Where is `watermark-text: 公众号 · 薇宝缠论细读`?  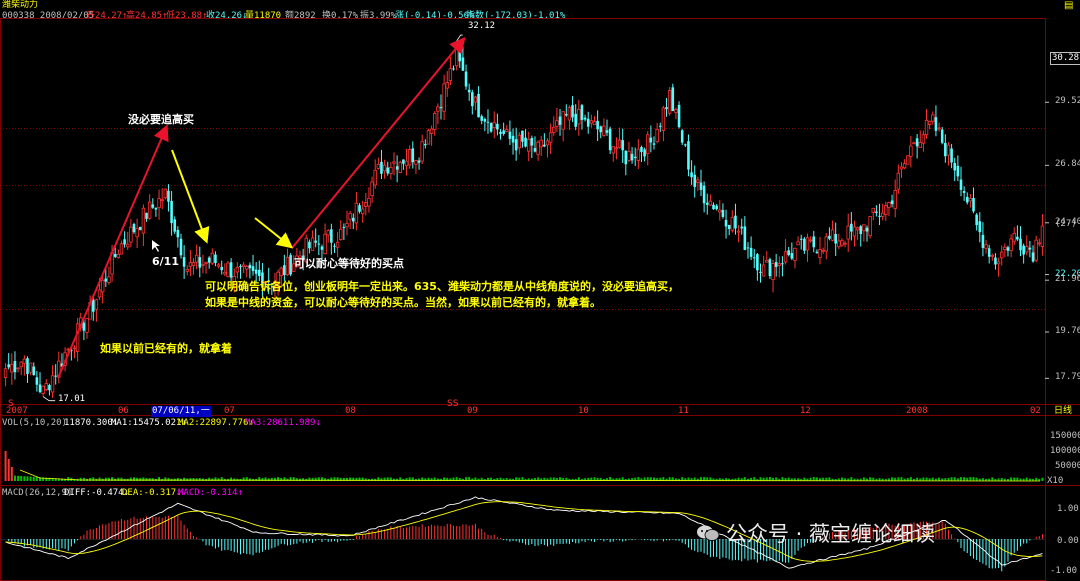 watermark-text: 公众号 · 薇宝缠论细读 is located at coordinates (831, 534).